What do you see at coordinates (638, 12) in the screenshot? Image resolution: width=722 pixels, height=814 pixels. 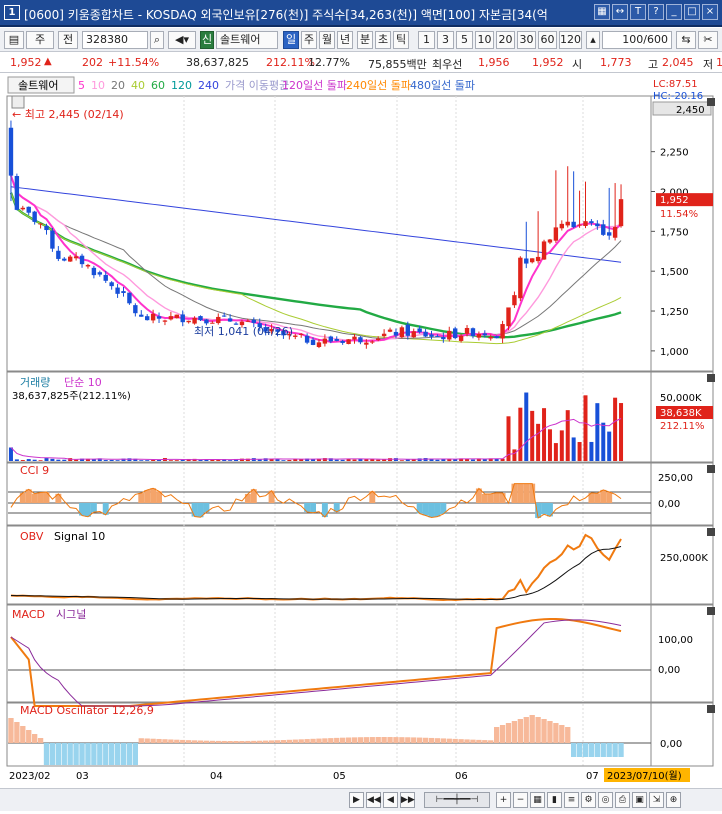 I see `pin-icon: T` at bounding box center [638, 12].